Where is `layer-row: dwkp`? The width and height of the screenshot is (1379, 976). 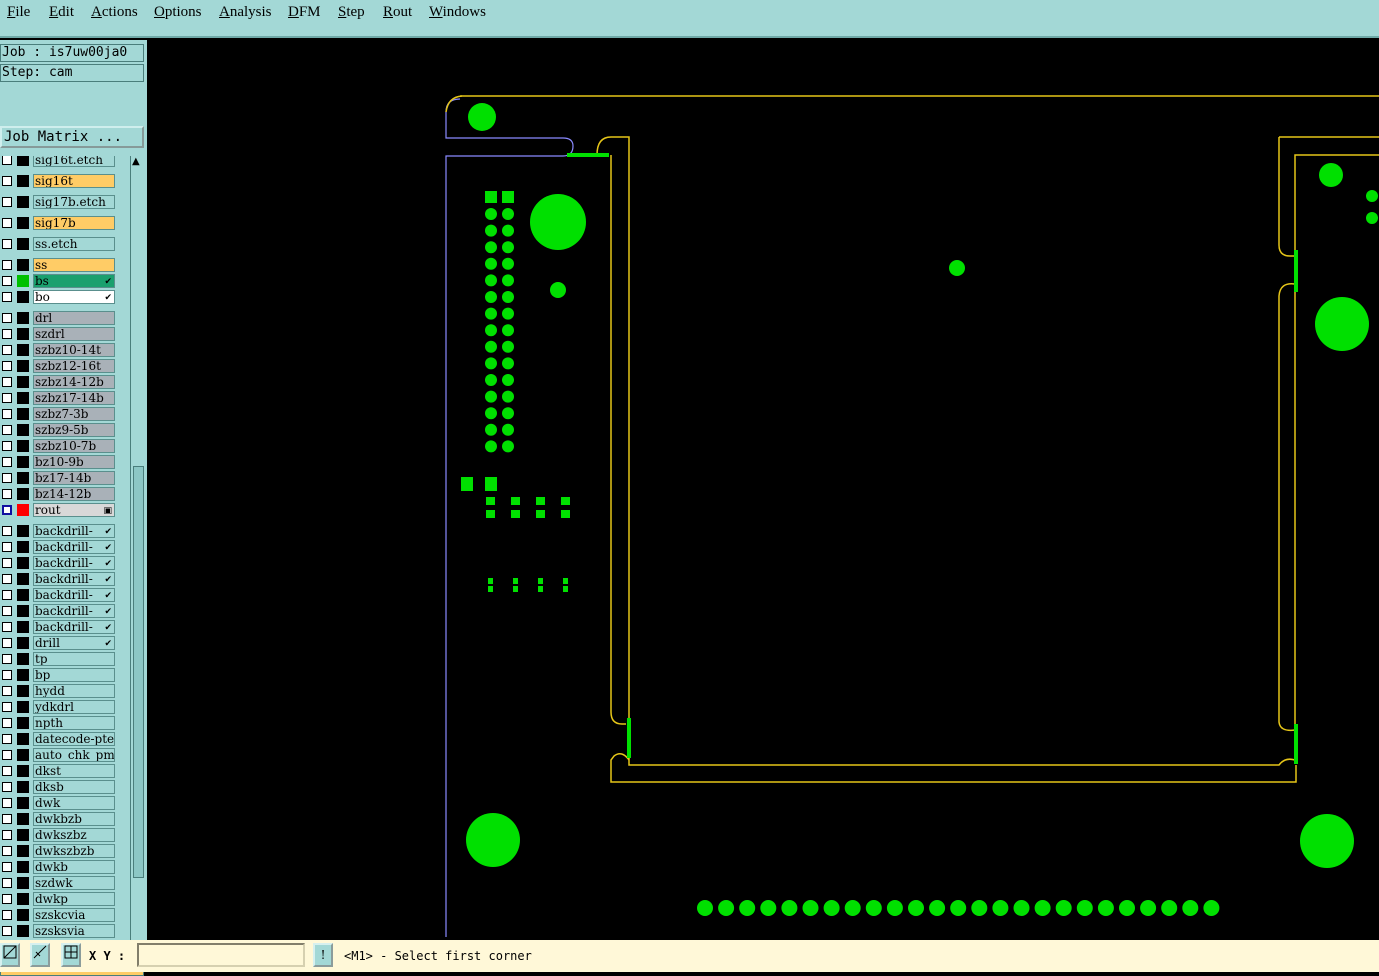
layer-row: dwkp is located at coordinates (59, 899).